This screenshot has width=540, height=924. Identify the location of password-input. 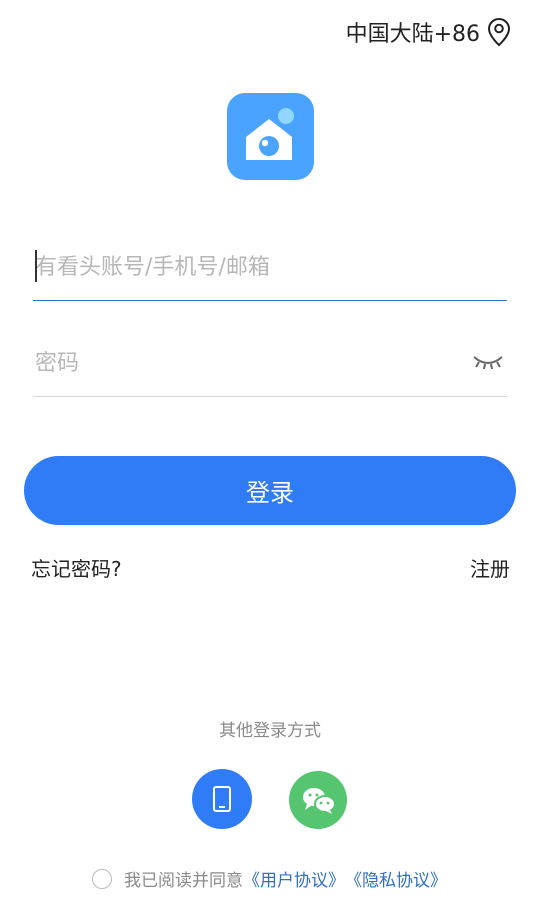
(244, 363).